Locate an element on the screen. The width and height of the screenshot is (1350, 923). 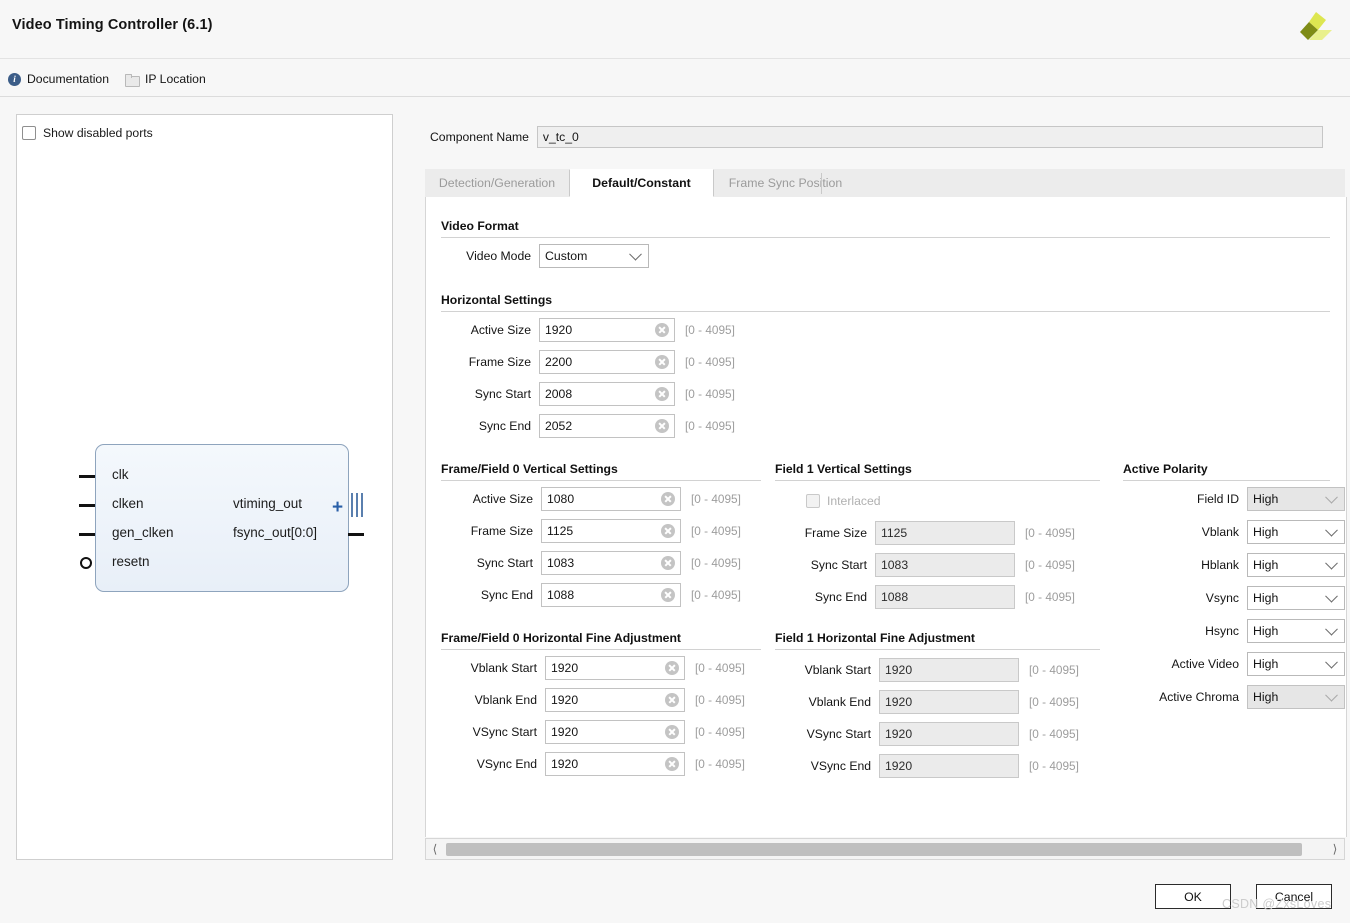
show-disabled-ports-row: Show disabled ports is located at coordinates (87, 133).